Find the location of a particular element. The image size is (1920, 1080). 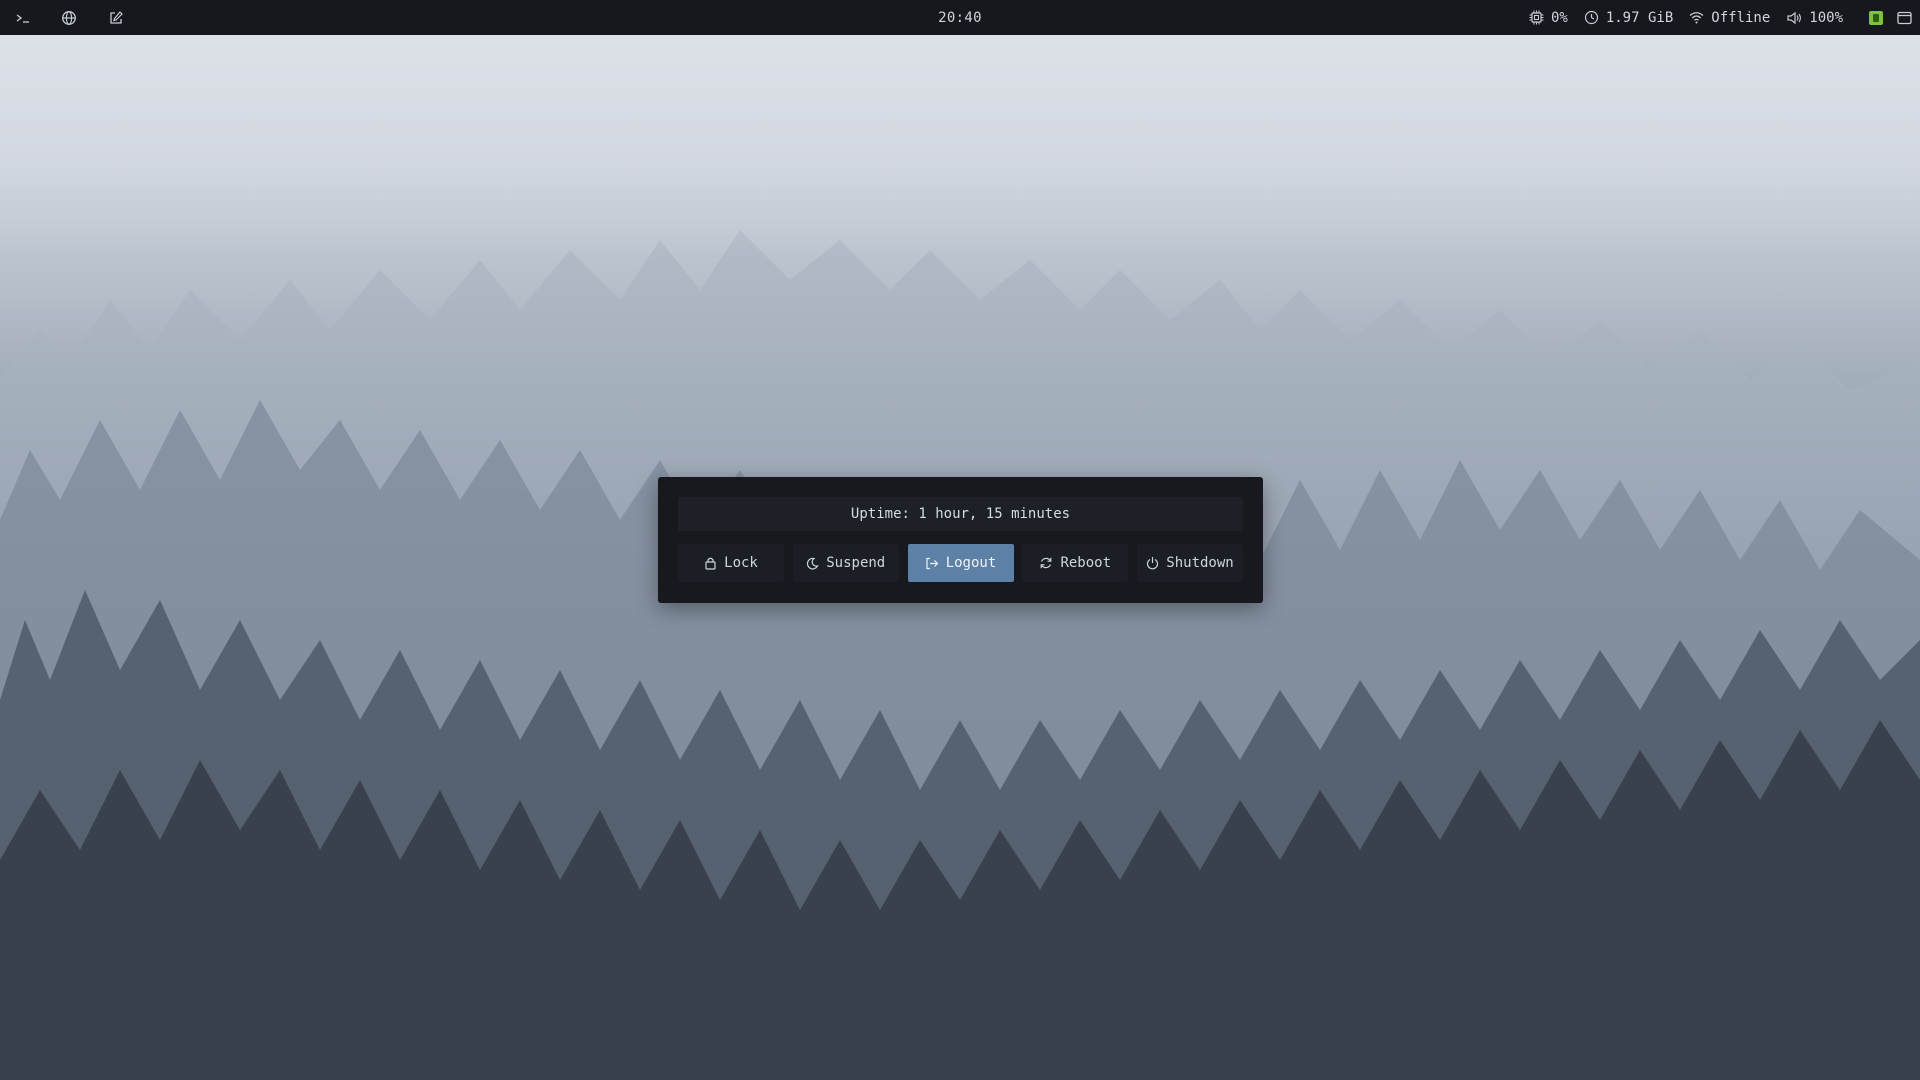

logout-button-label: Logout is located at coordinates (971, 563).